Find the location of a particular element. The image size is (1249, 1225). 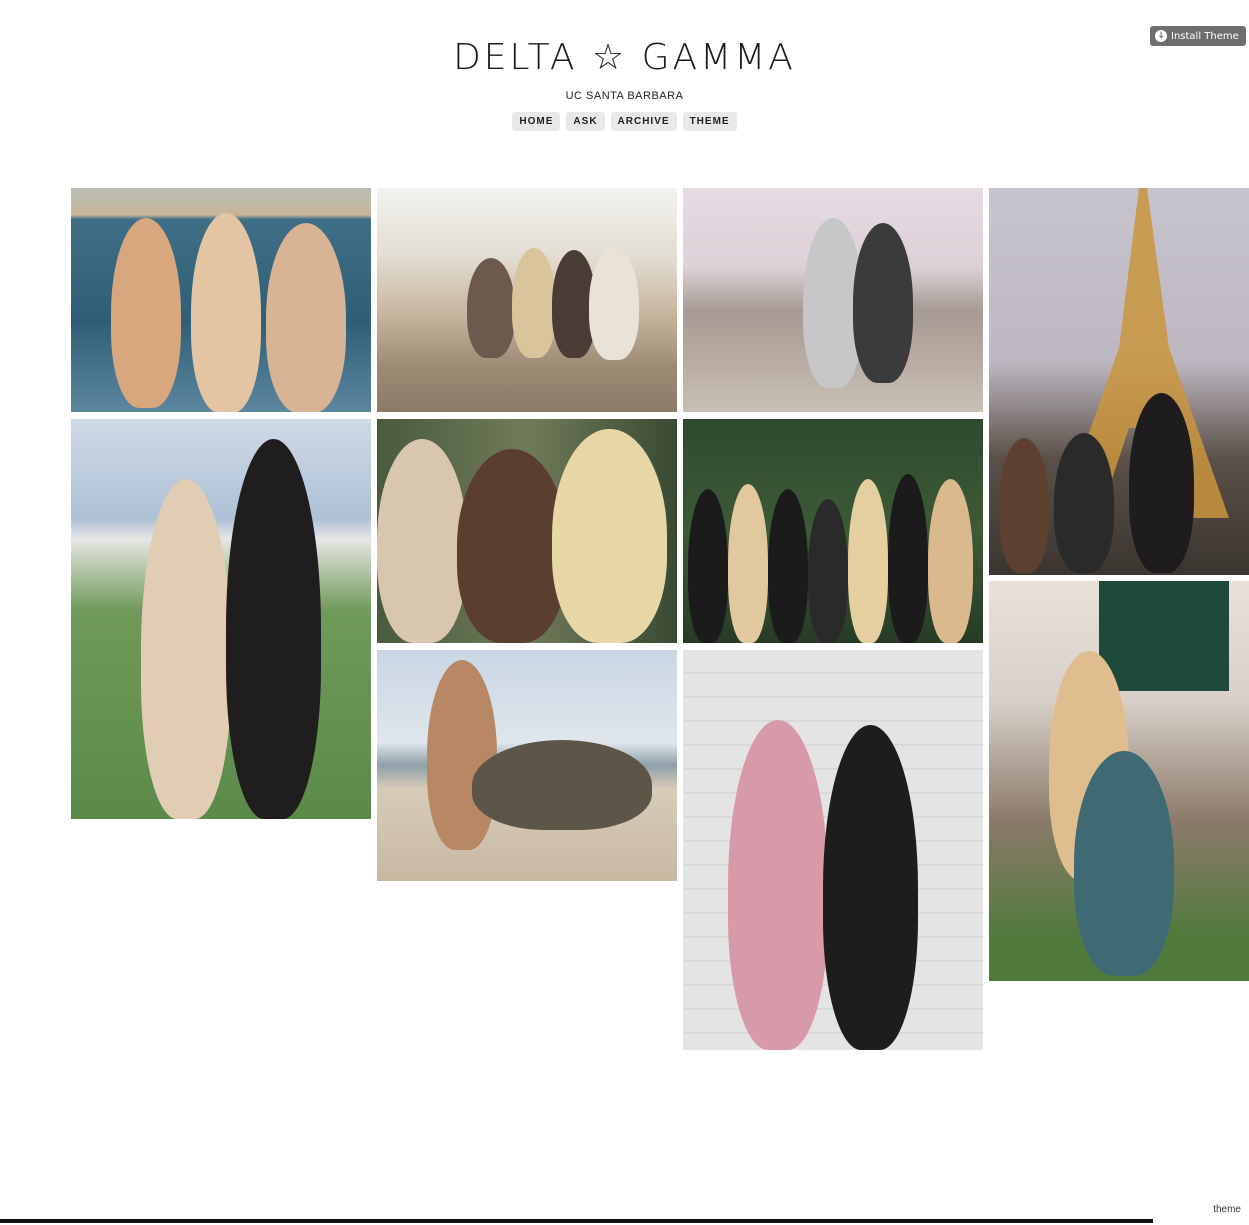

nav-bar: HOME ASK ARCHIVE THEME is located at coordinates (624, 121).